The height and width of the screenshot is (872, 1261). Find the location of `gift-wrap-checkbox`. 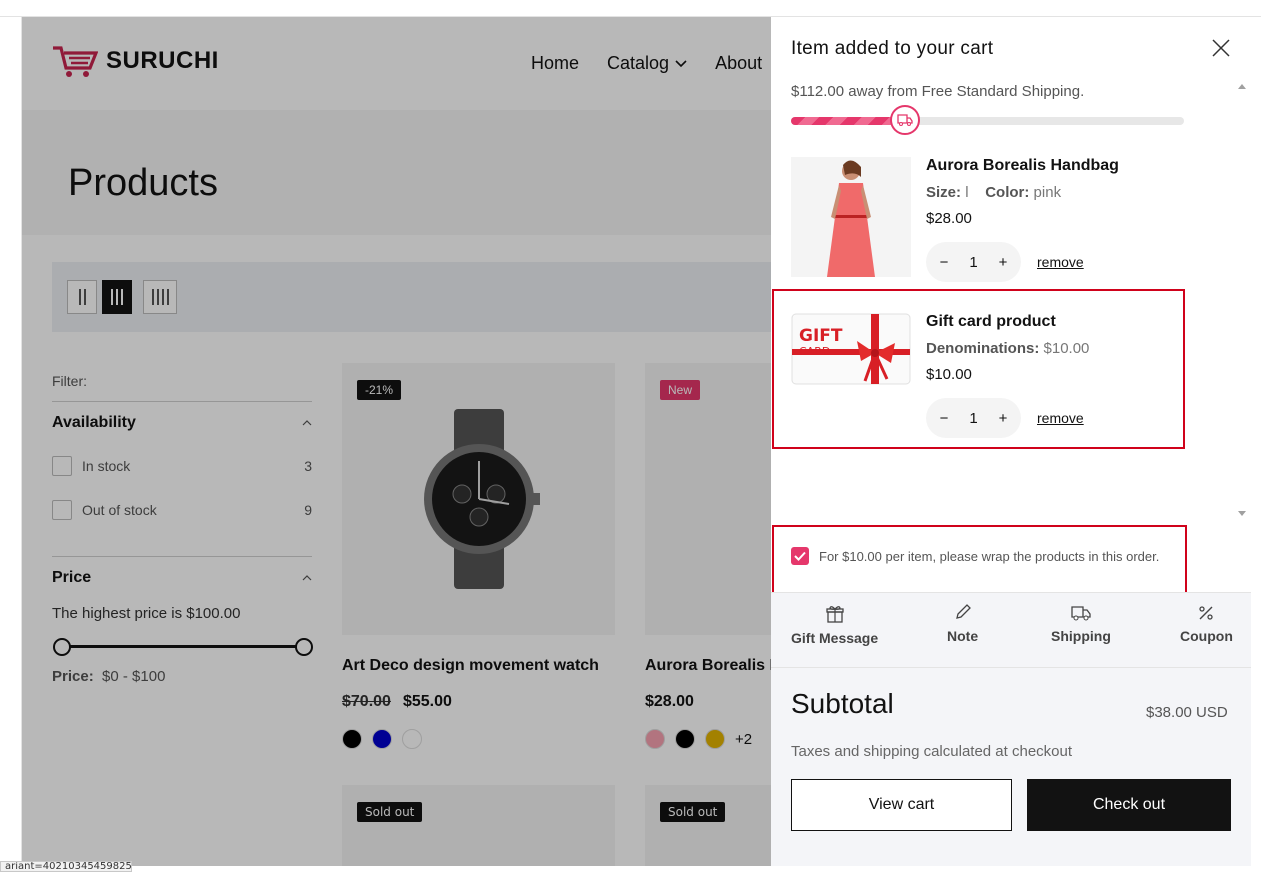

gift-wrap-checkbox is located at coordinates (800, 556).